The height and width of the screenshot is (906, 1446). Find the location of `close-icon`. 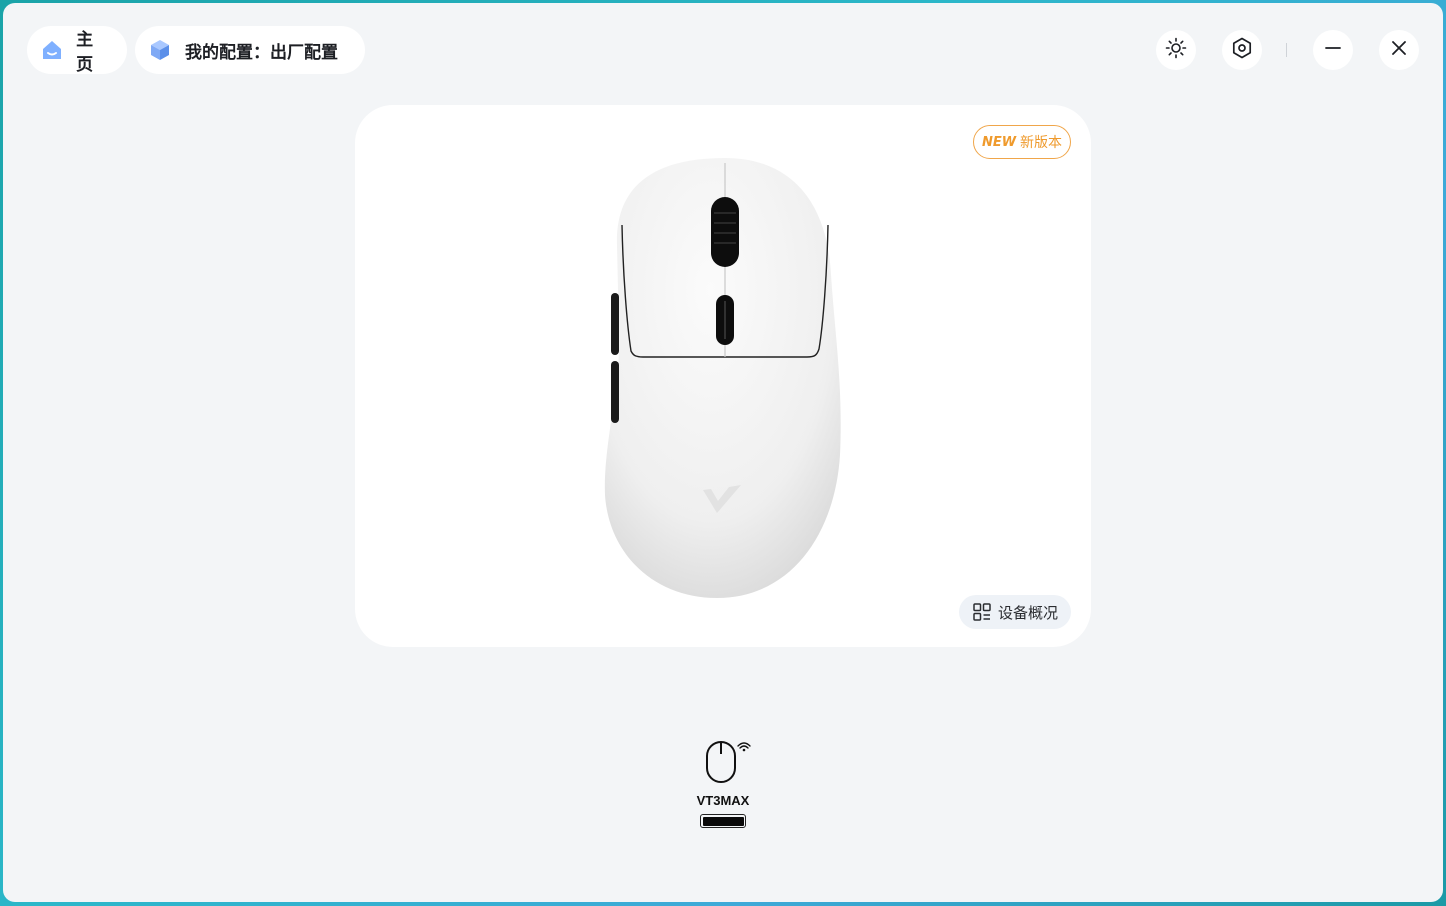

close-icon is located at coordinates (1399, 50).